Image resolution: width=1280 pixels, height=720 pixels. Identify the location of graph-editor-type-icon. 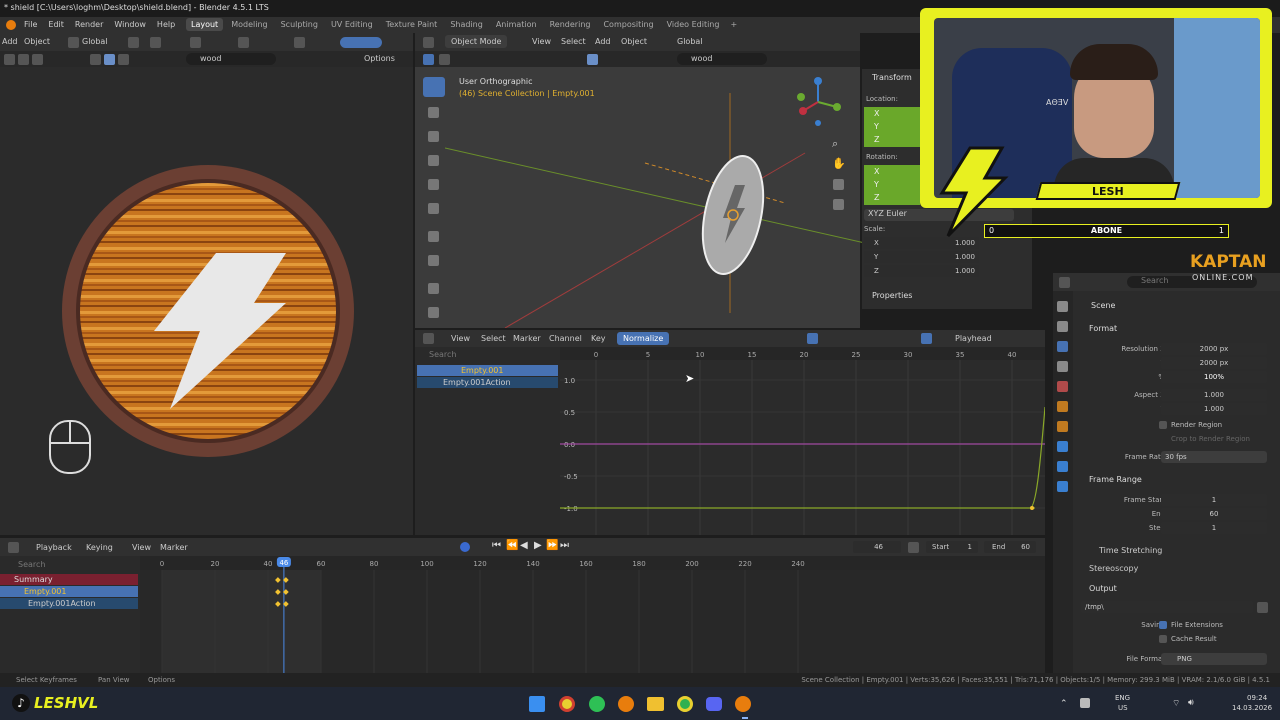
(428, 338).